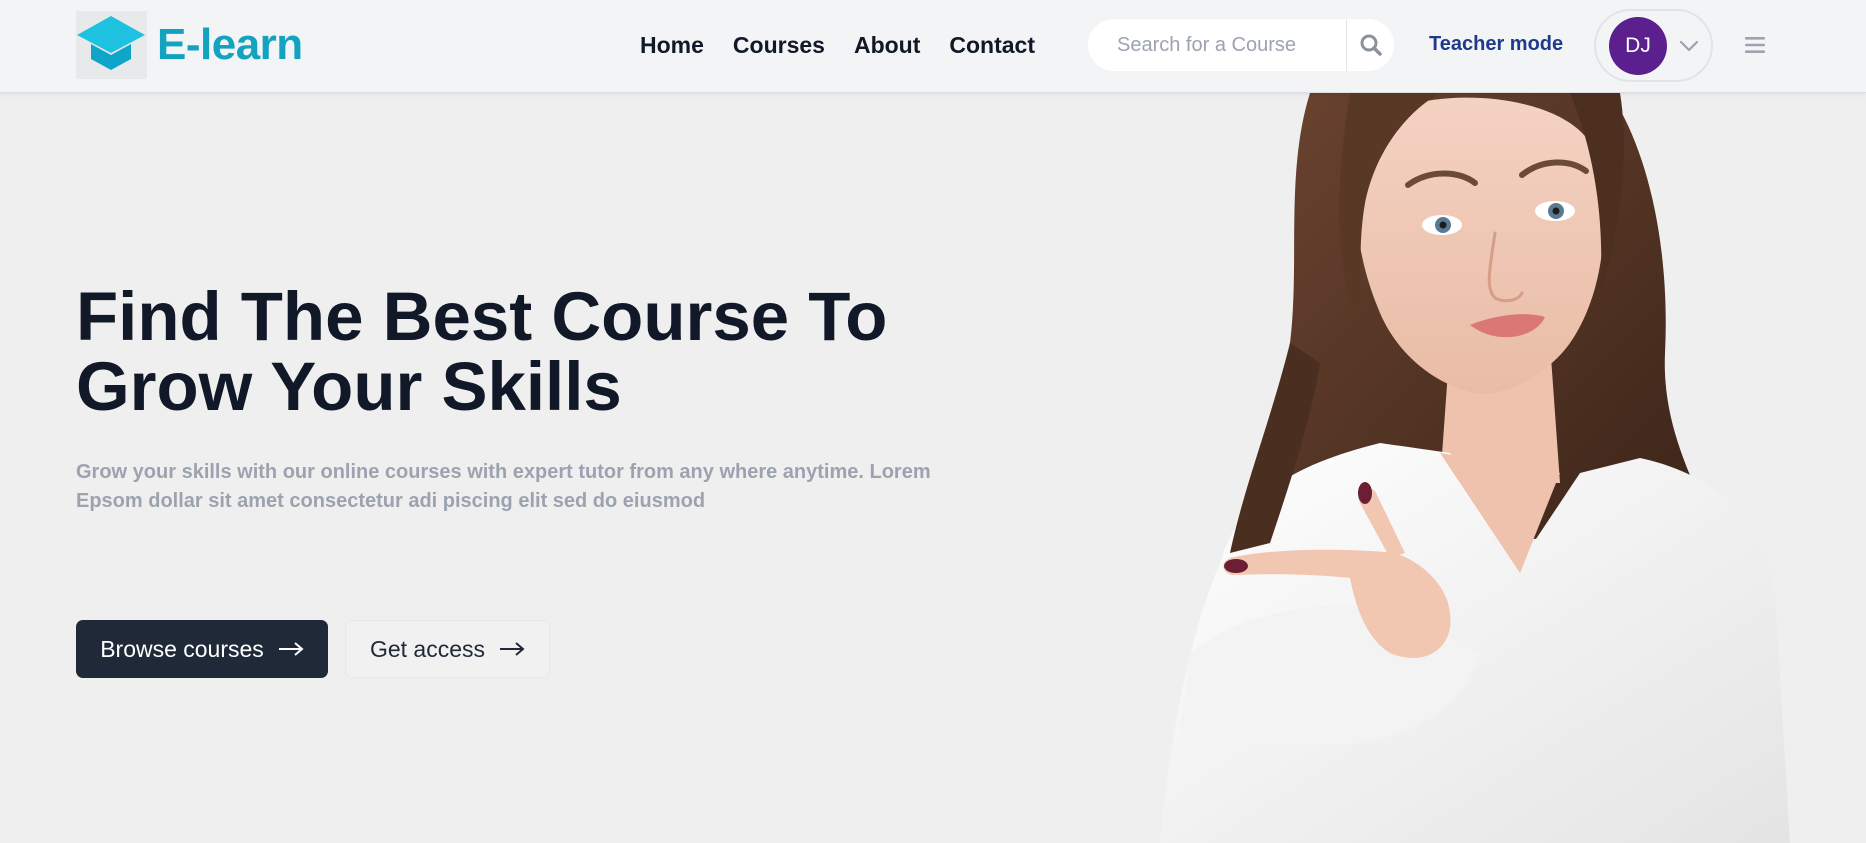  What do you see at coordinates (230, 44) in the screenshot?
I see `brand-name: E-learn` at bounding box center [230, 44].